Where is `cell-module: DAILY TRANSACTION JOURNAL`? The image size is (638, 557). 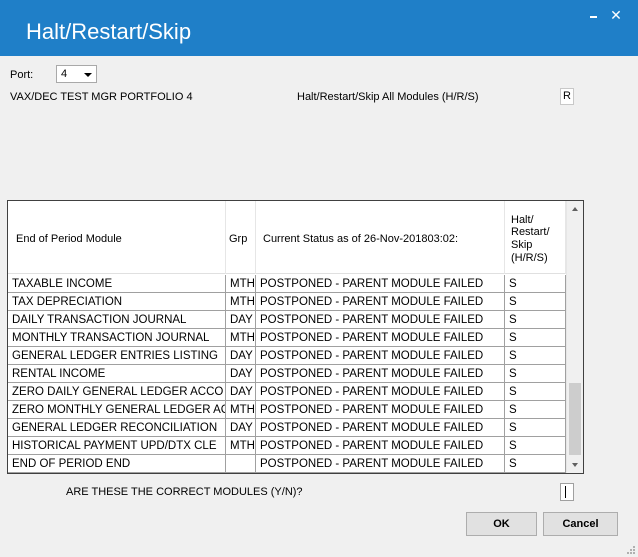
cell-module: DAILY TRANSACTION JOURNAL is located at coordinates (117, 320).